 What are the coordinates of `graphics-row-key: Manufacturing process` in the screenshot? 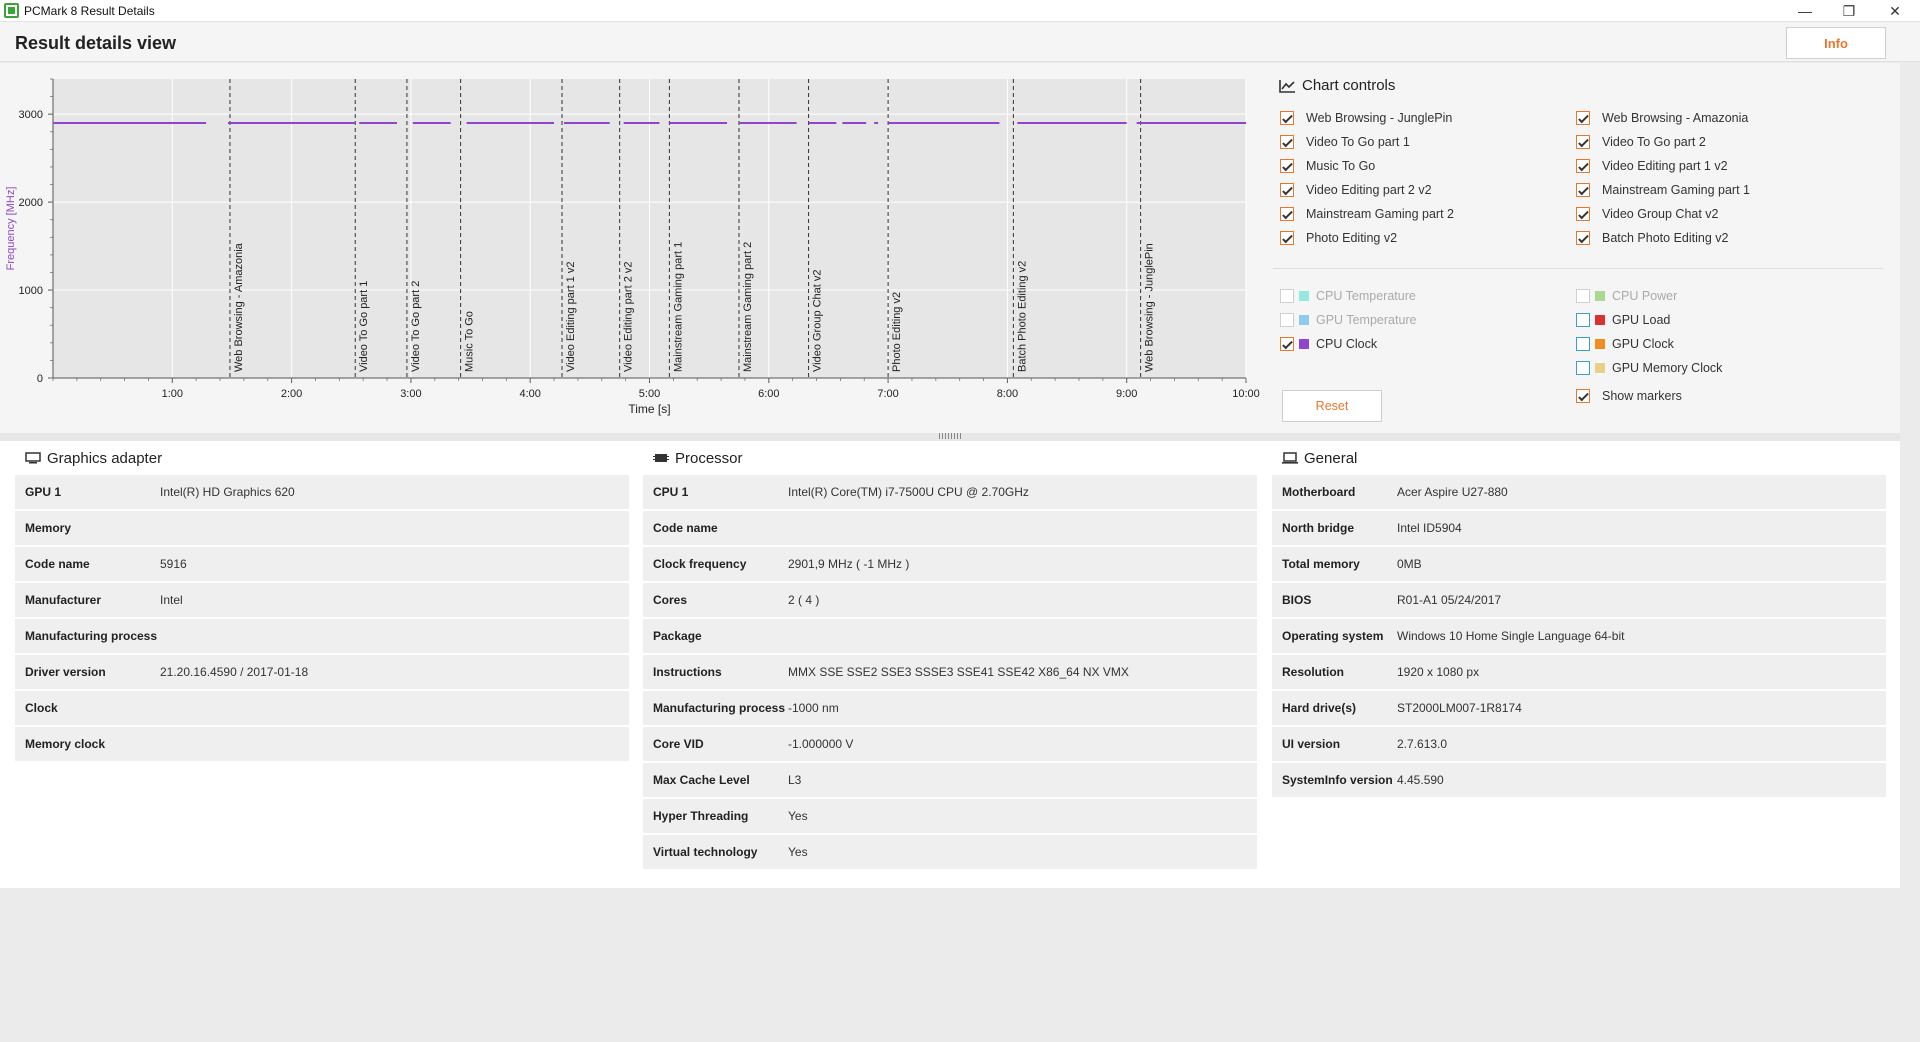 It's located at (91, 636).